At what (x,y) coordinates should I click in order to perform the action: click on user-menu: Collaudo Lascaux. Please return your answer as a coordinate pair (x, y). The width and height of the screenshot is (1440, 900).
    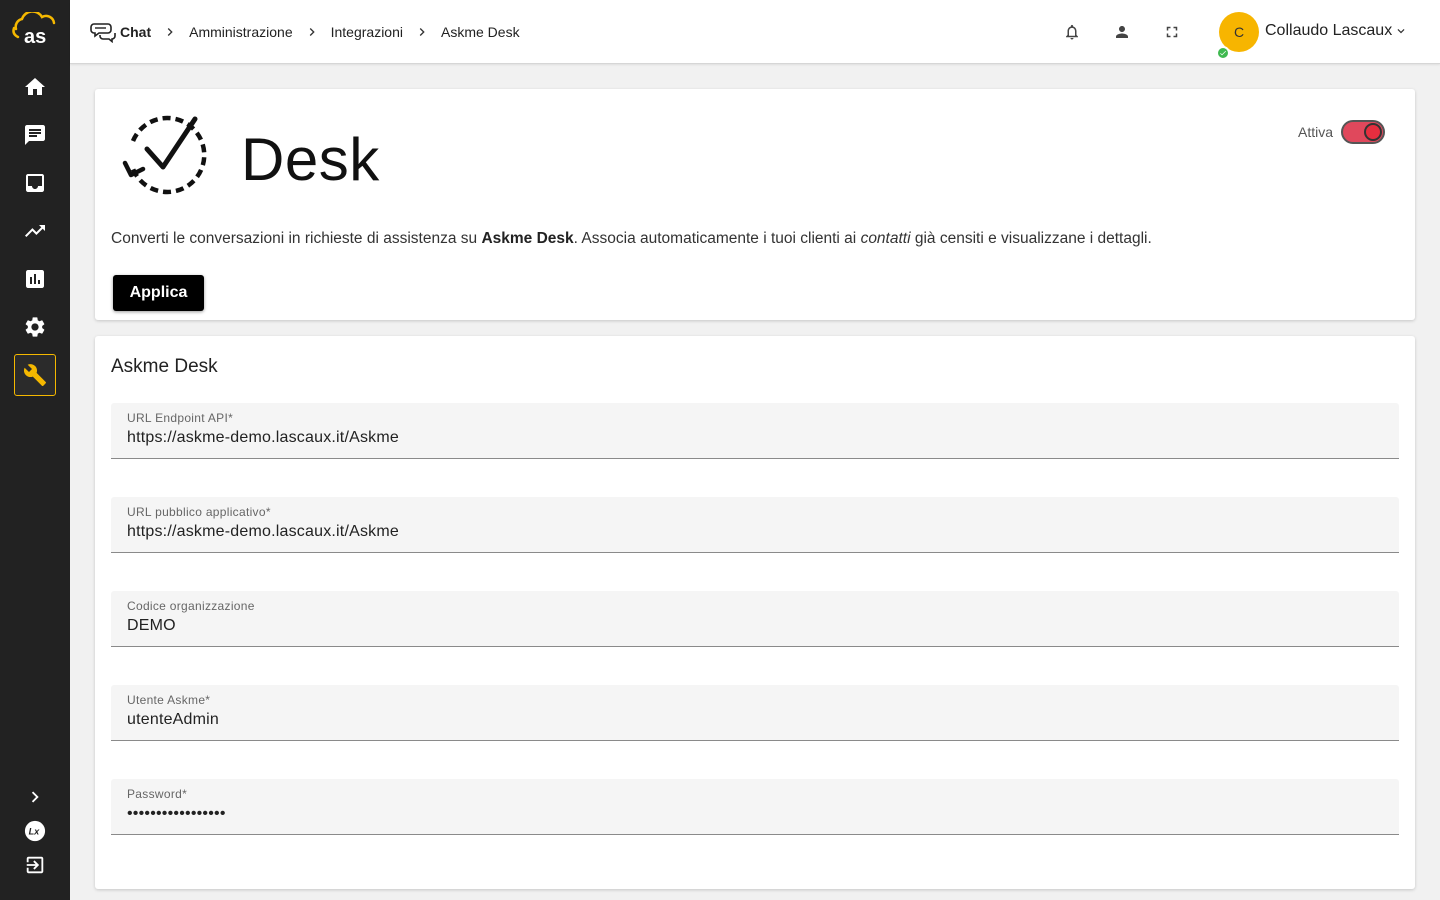
    Looking at the image, I should click on (1336, 31).